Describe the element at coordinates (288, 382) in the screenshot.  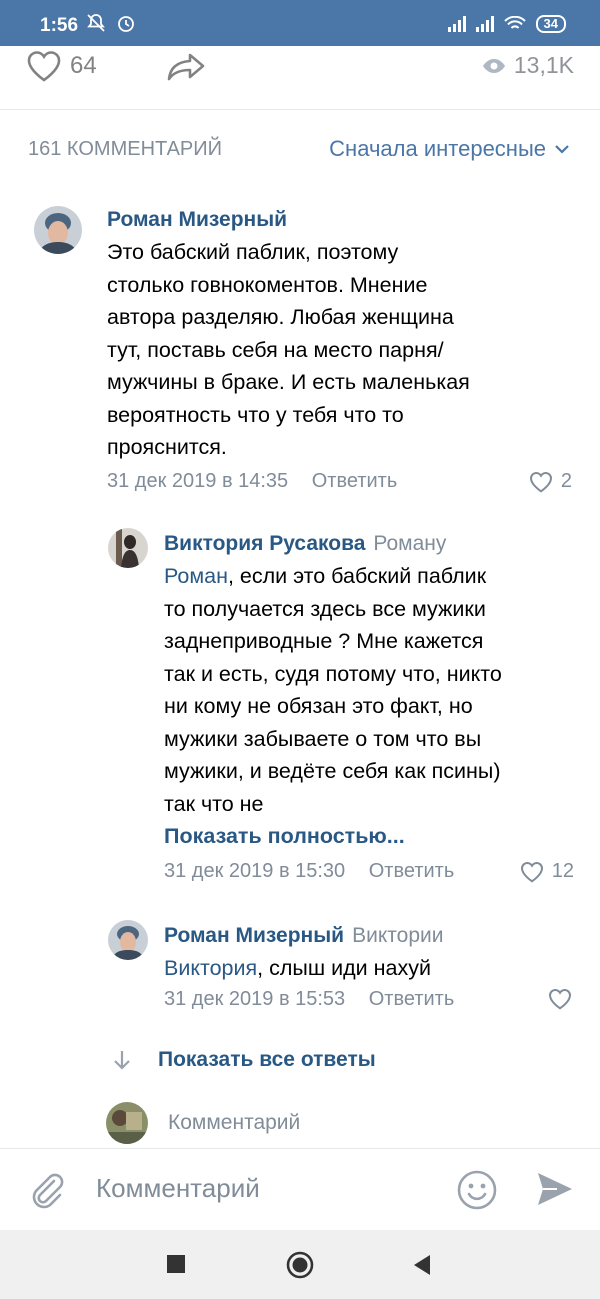
I see `comment-text-line: мужчины в браке. И есть маленькая` at that location.